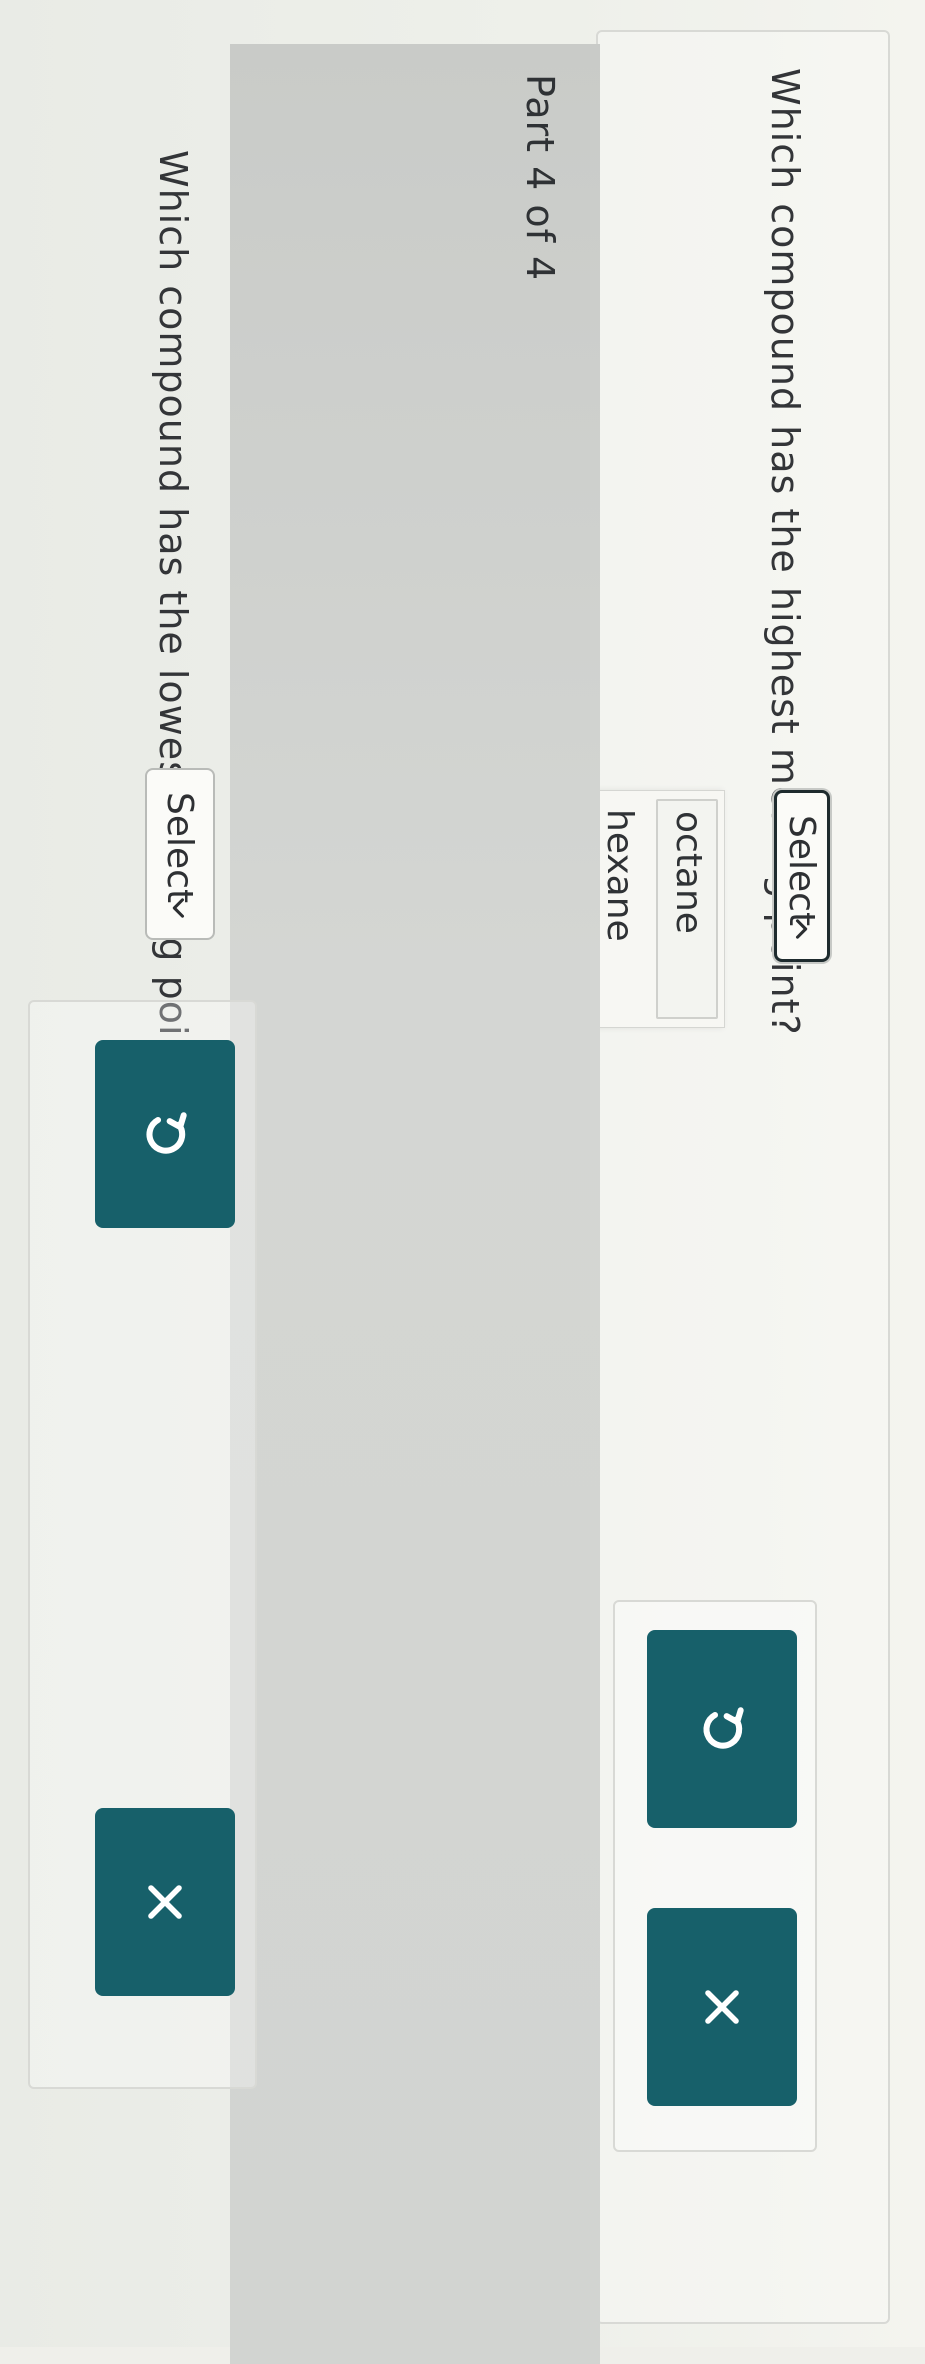 The height and width of the screenshot is (2364, 925). Describe the element at coordinates (801, 929) in the screenshot. I see `chevron-up-icon` at that location.